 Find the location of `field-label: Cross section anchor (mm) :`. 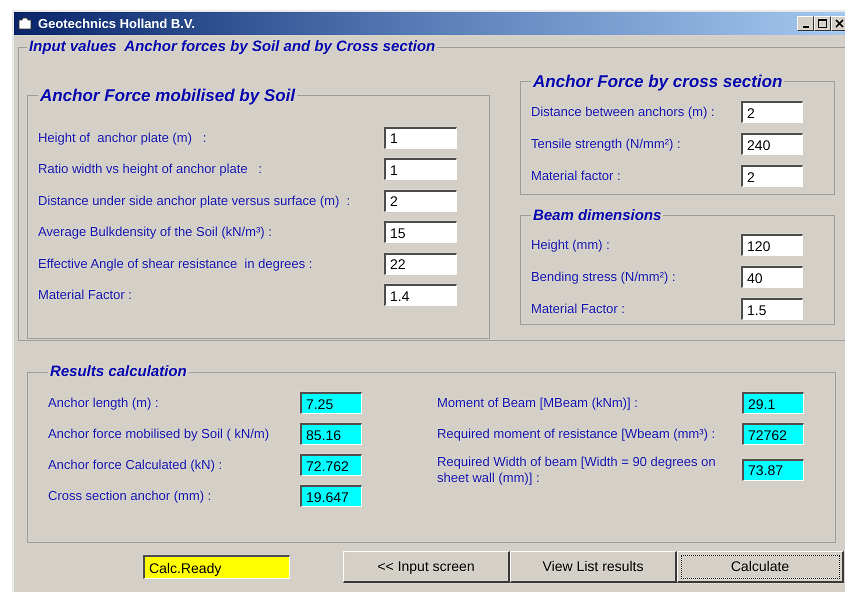

field-label: Cross section anchor (mm) : is located at coordinates (130, 496).